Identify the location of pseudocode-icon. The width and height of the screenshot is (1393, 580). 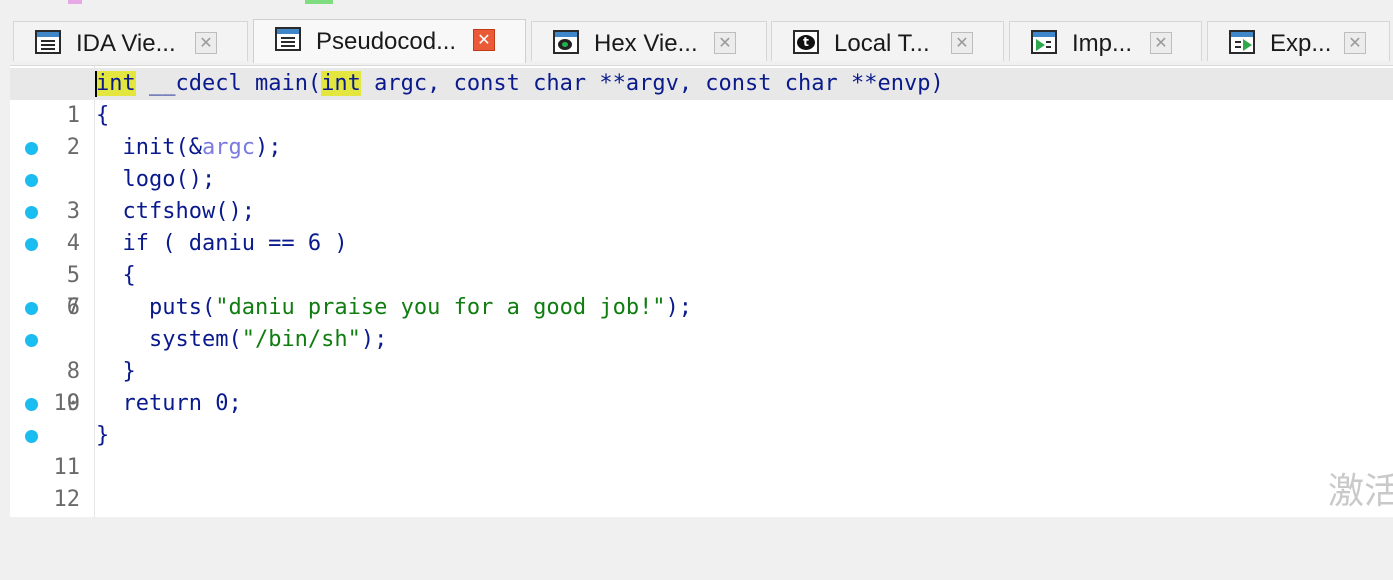
(288, 39).